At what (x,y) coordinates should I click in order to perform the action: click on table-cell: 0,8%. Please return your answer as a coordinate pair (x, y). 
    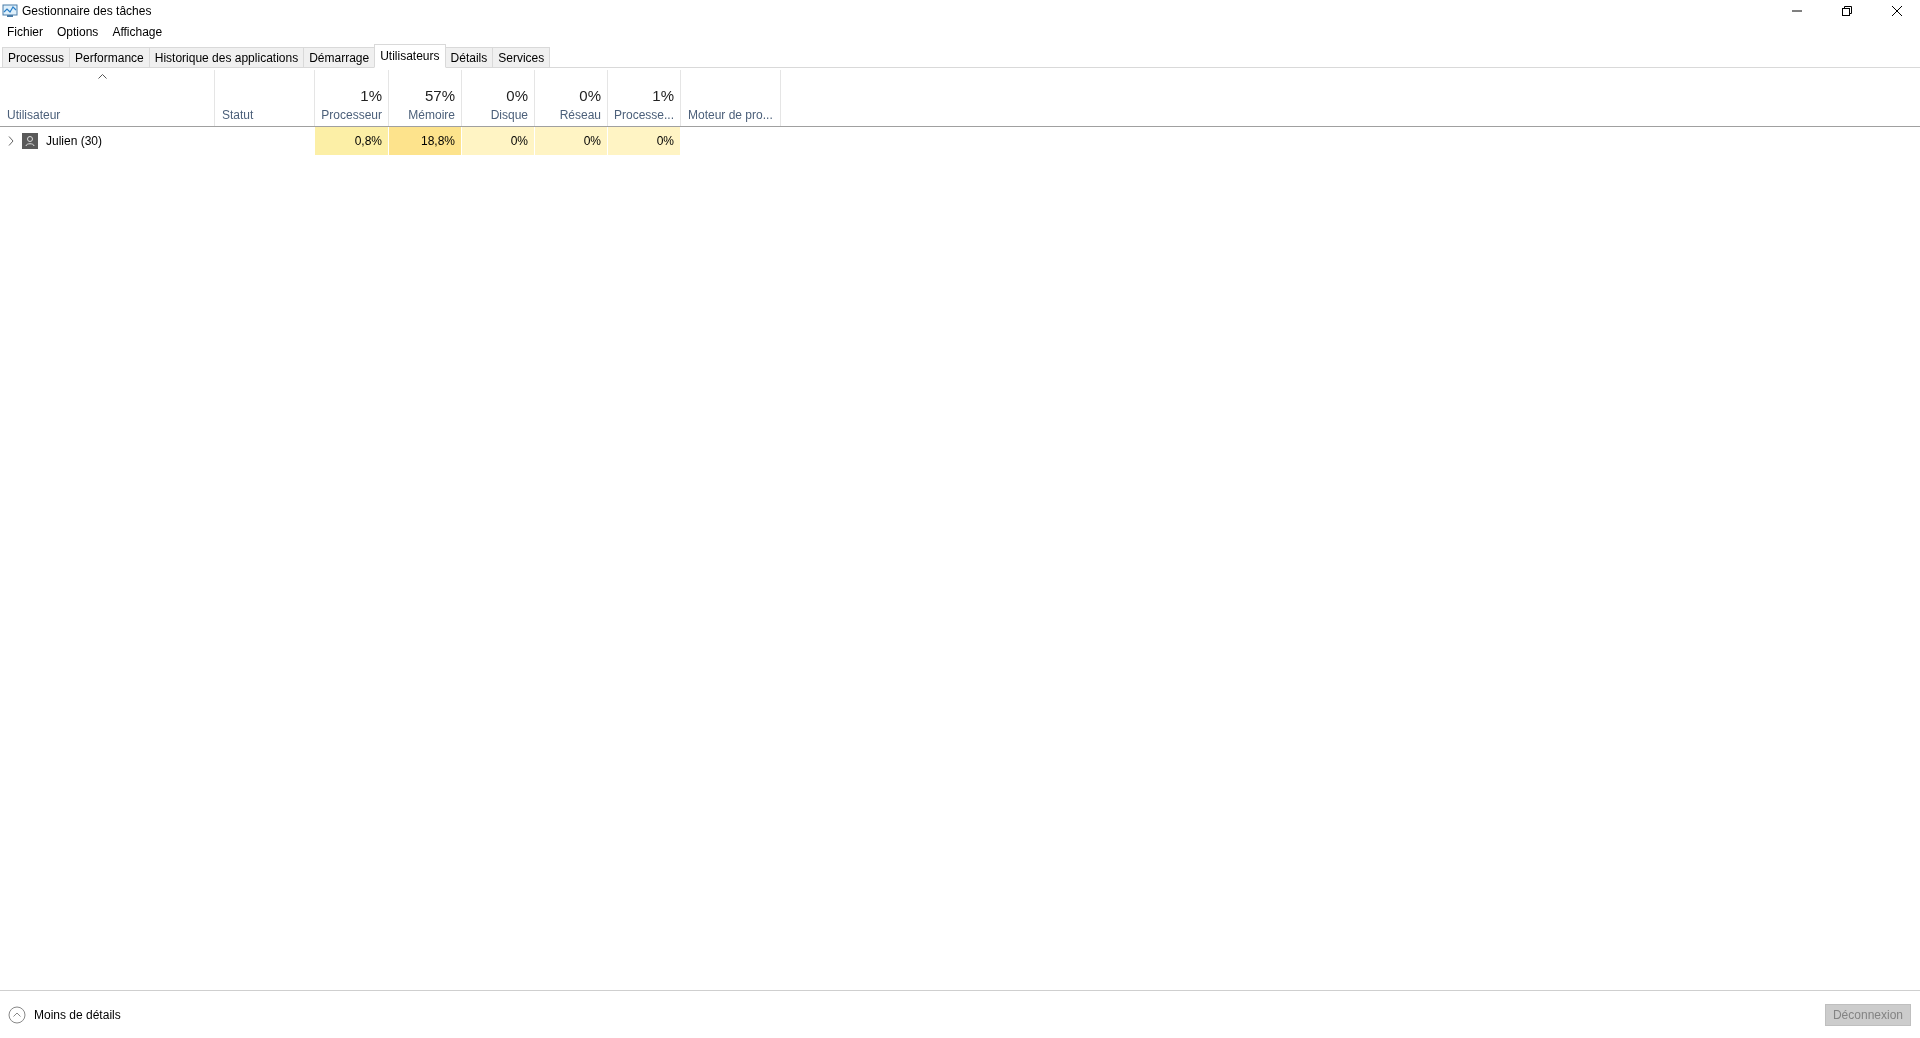
    Looking at the image, I should click on (352, 141).